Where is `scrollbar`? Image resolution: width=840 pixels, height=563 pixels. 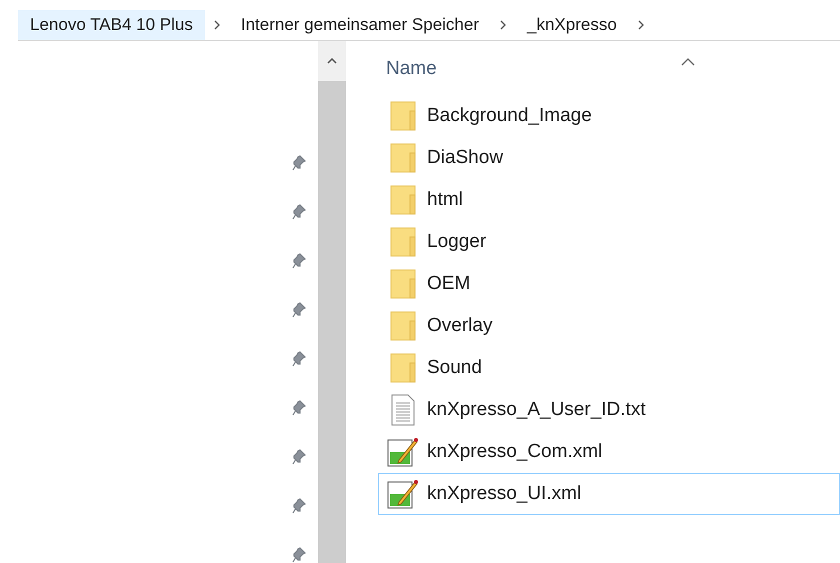
scrollbar is located at coordinates (332, 302).